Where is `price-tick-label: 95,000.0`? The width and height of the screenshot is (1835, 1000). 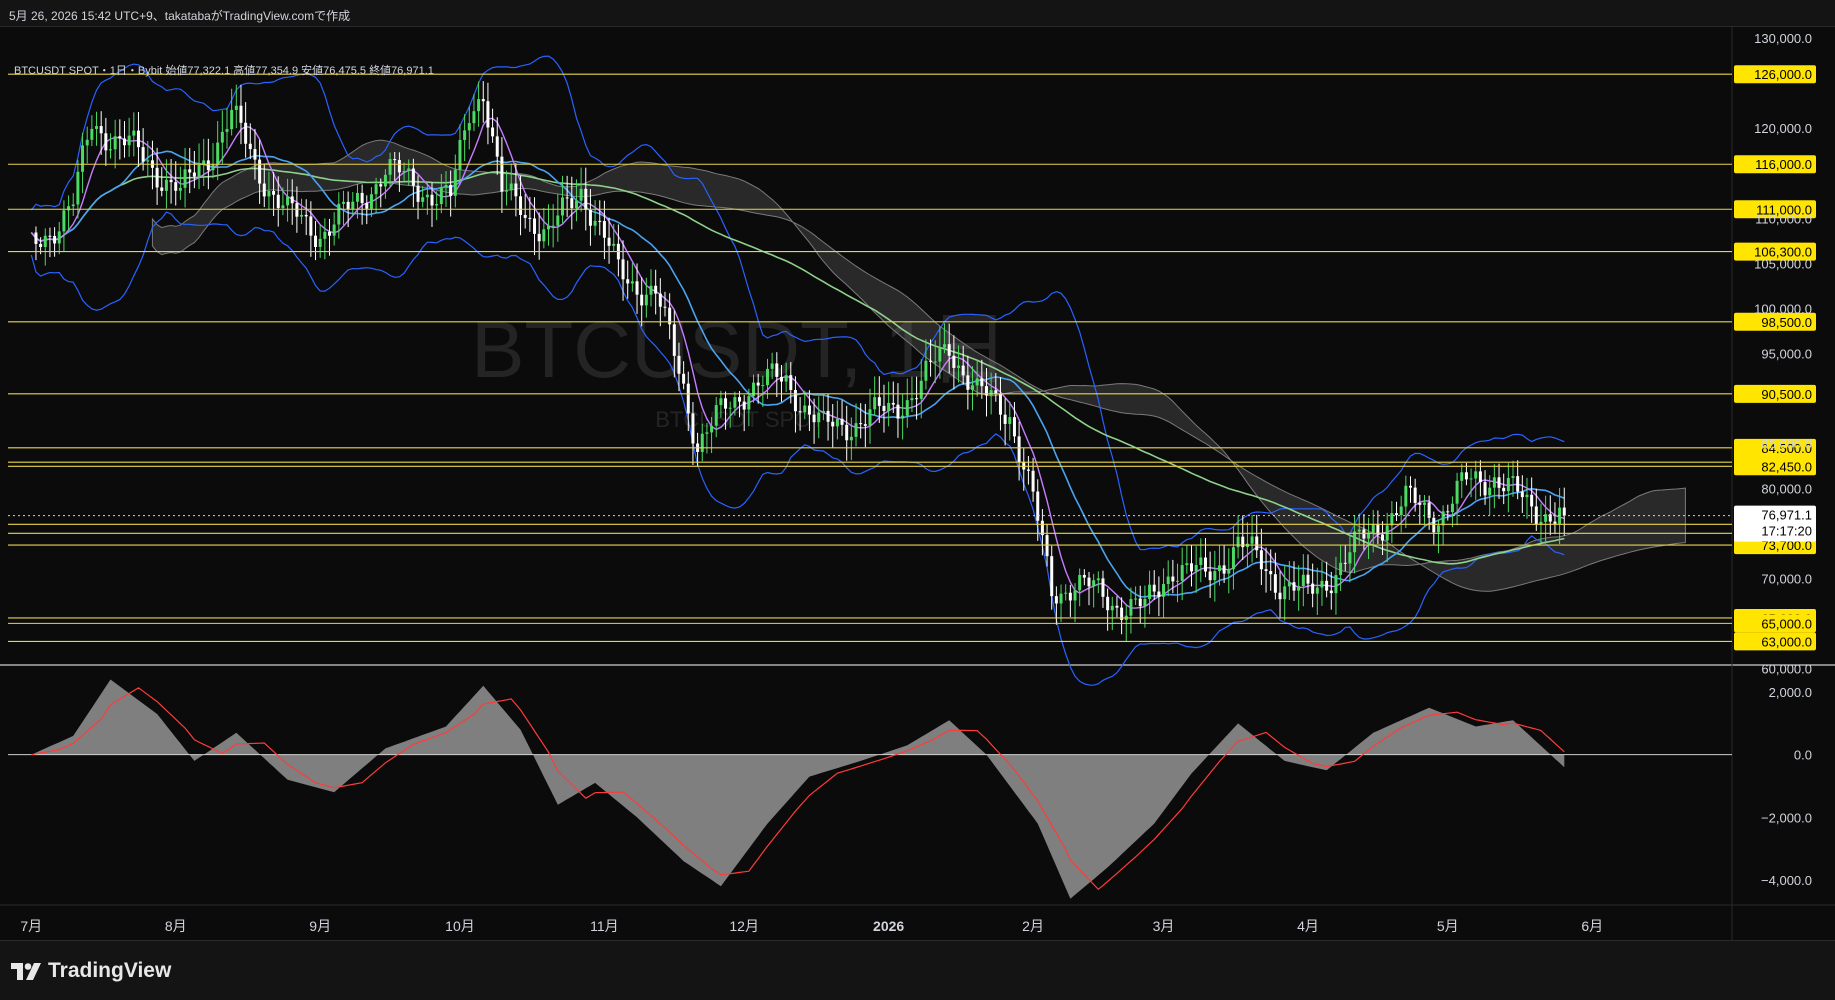 price-tick-label: 95,000.0 is located at coordinates (1786, 353).